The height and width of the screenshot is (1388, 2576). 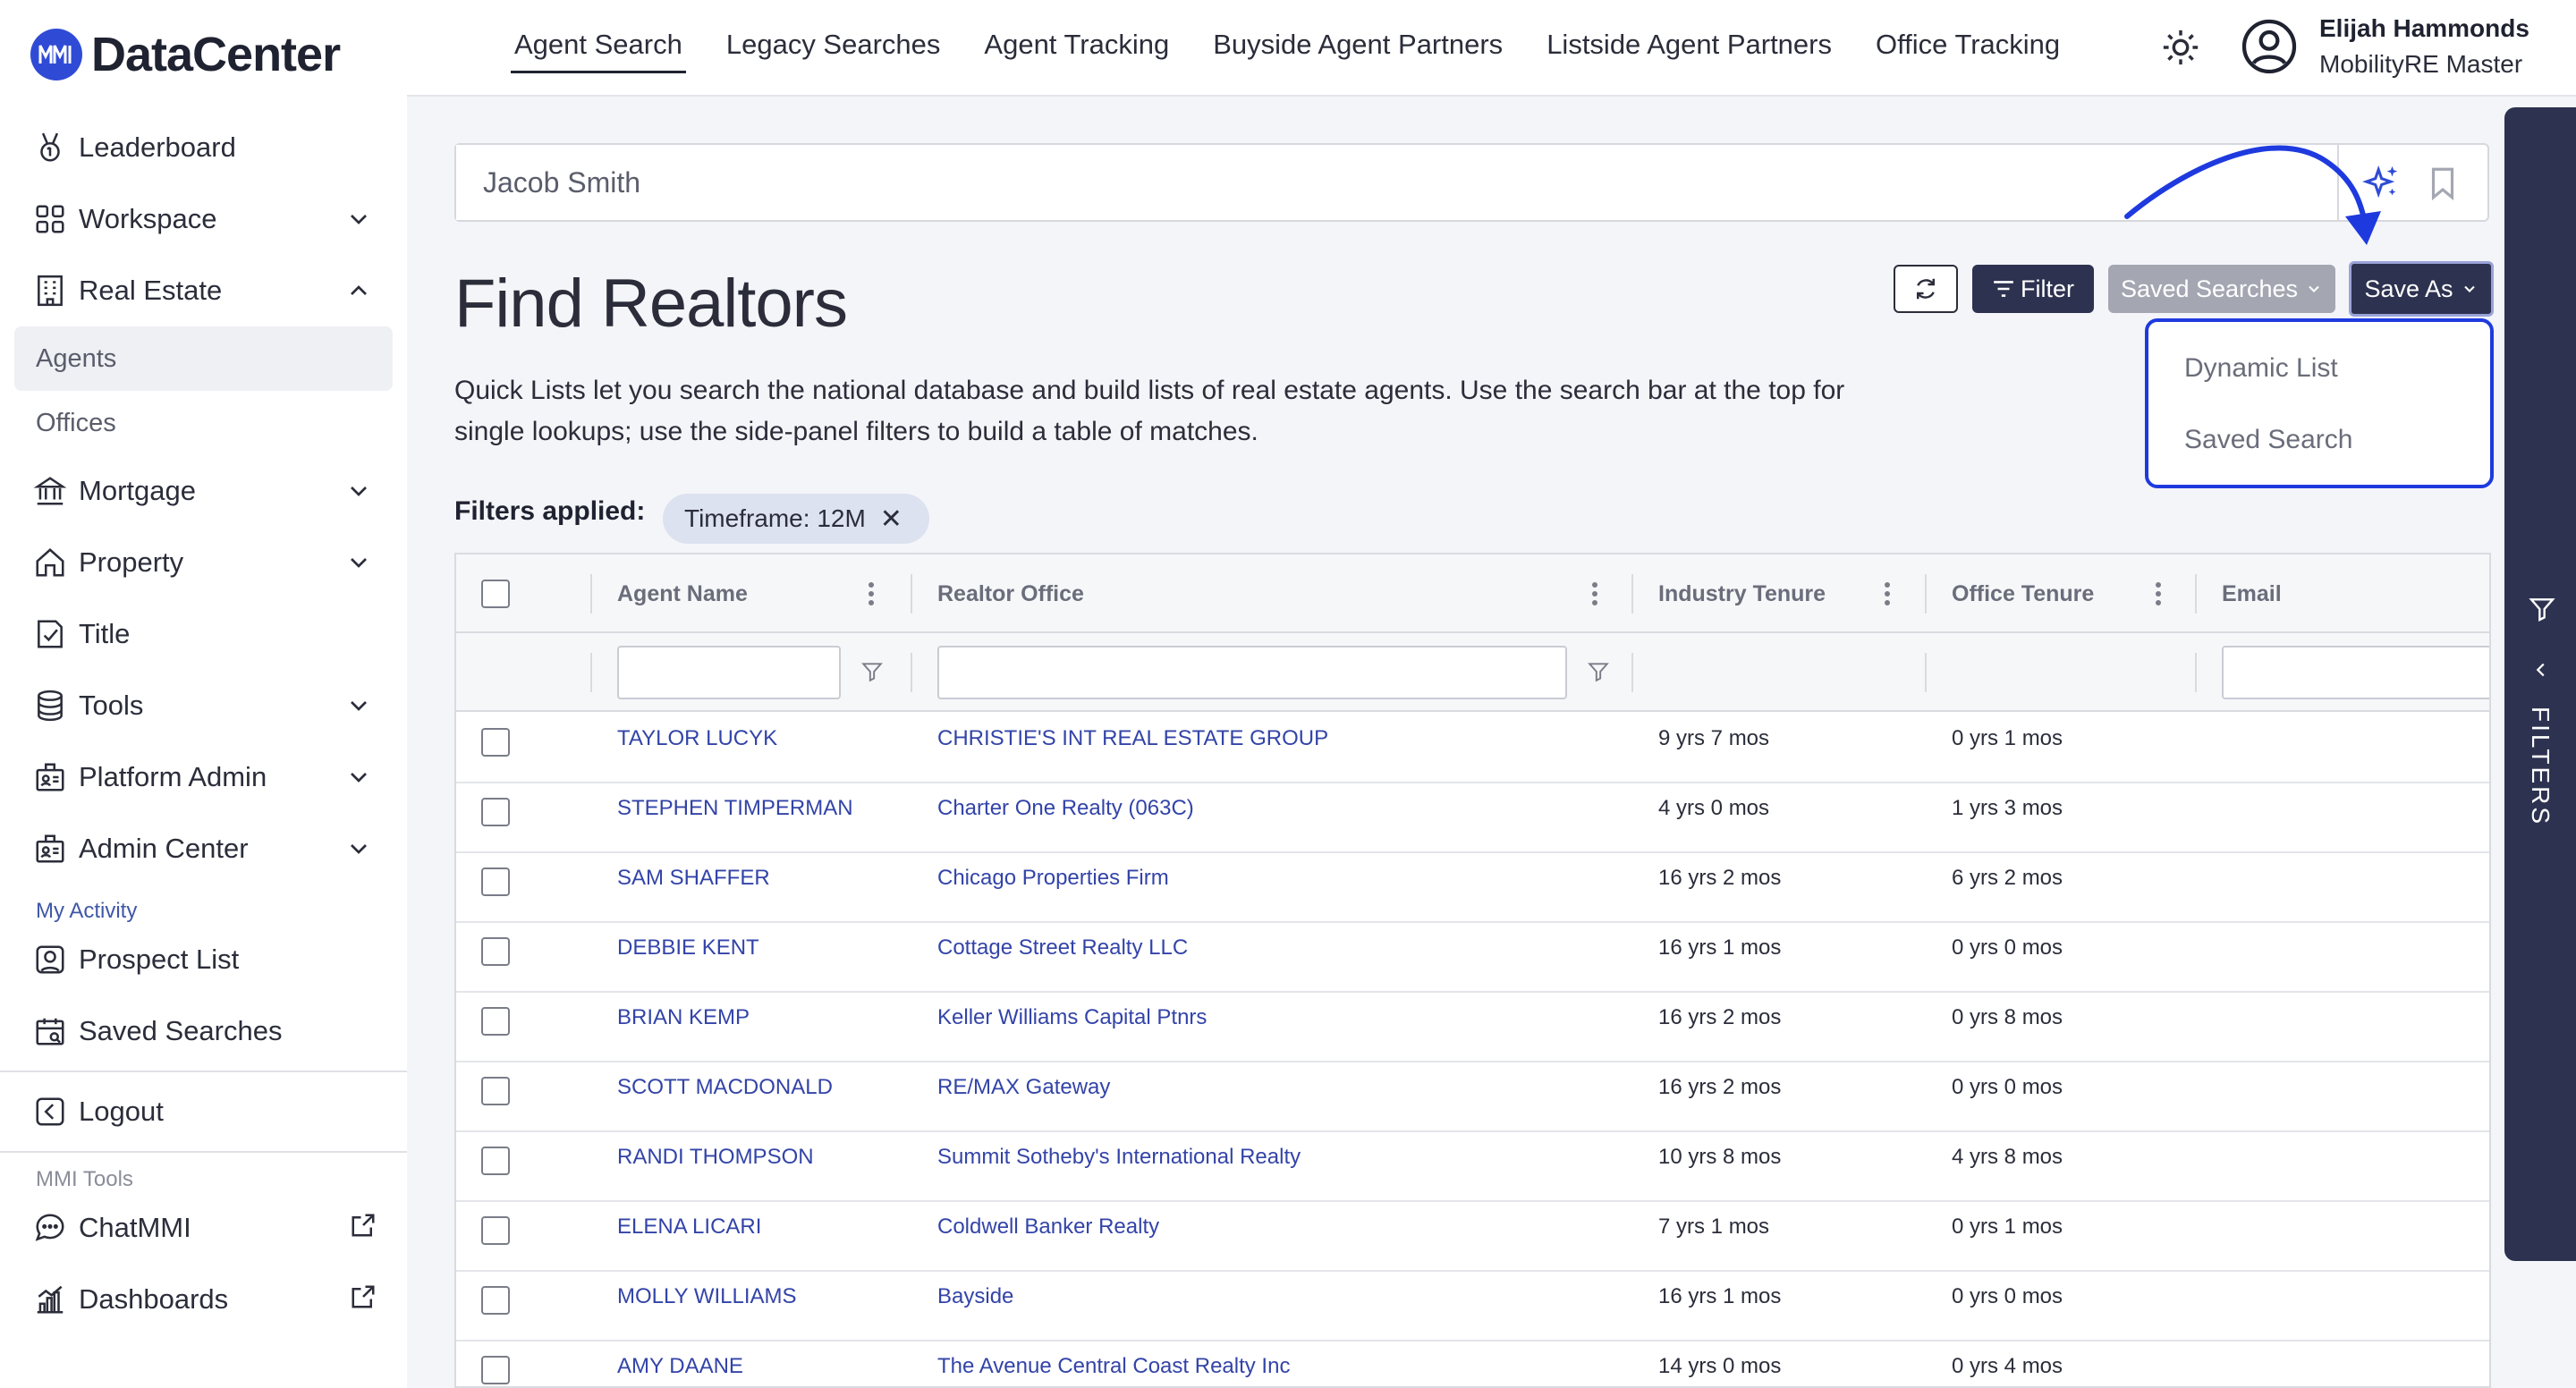 What do you see at coordinates (2180, 48) in the screenshot?
I see `sun-icon` at bounding box center [2180, 48].